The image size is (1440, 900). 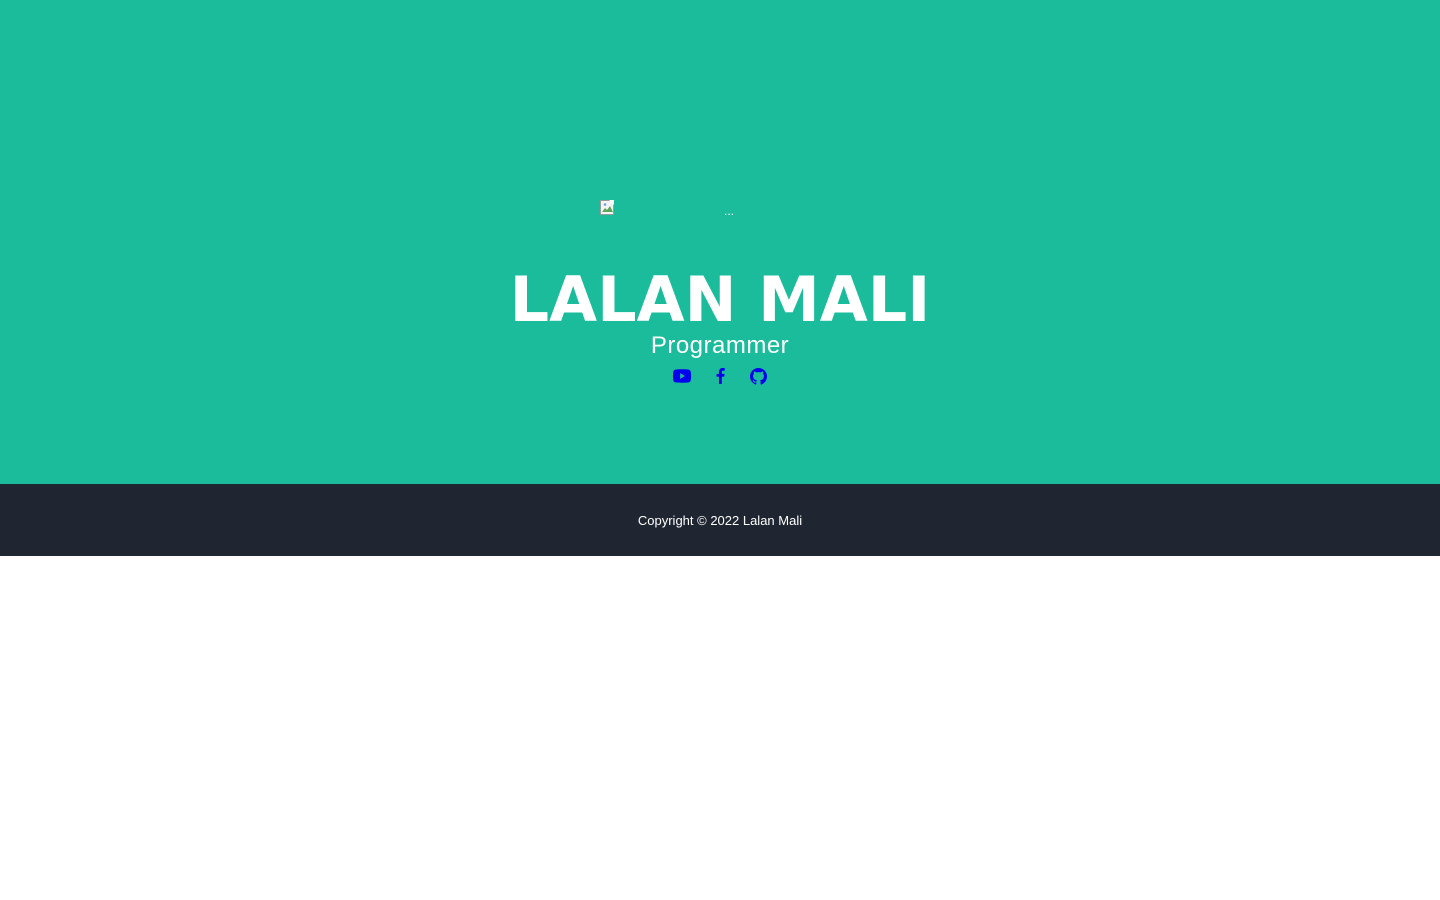 I want to click on social-links, so click(x=720, y=376).